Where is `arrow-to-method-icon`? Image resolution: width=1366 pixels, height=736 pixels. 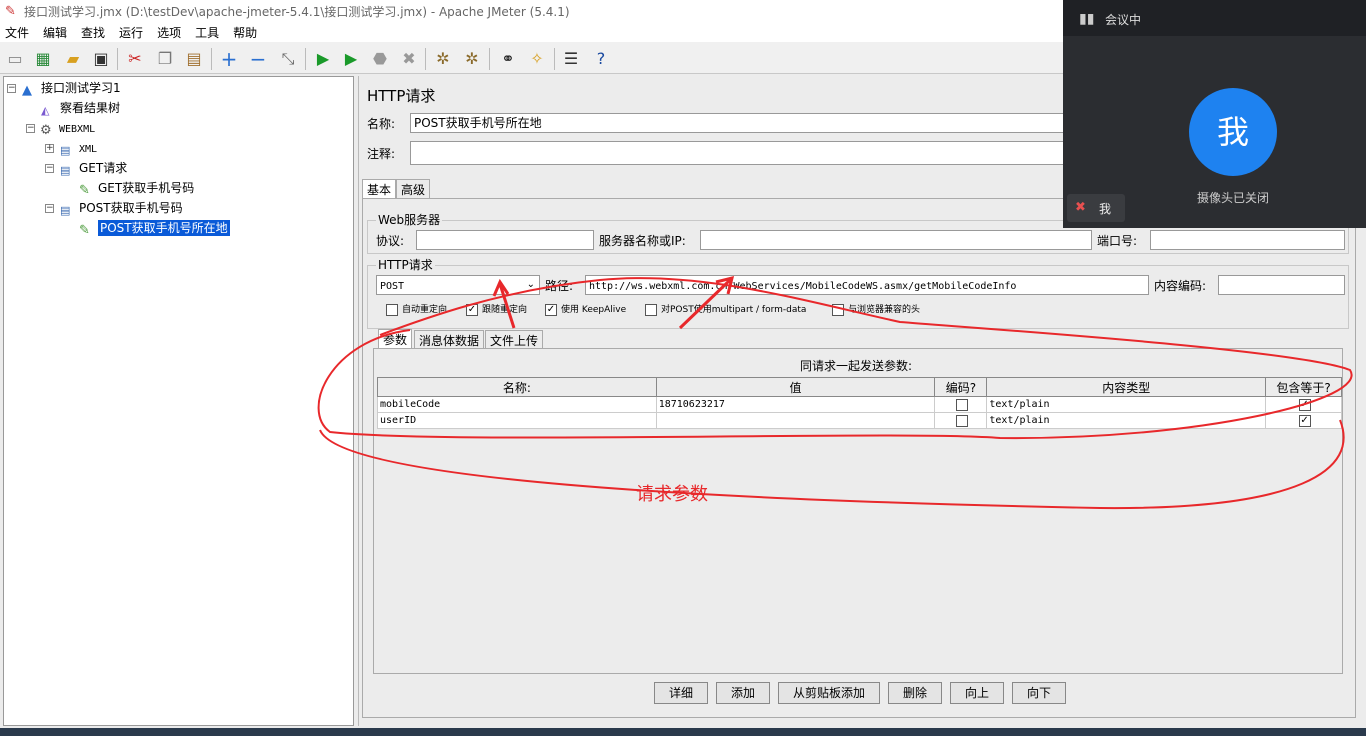 arrow-to-method-icon is located at coordinates (504, 303).